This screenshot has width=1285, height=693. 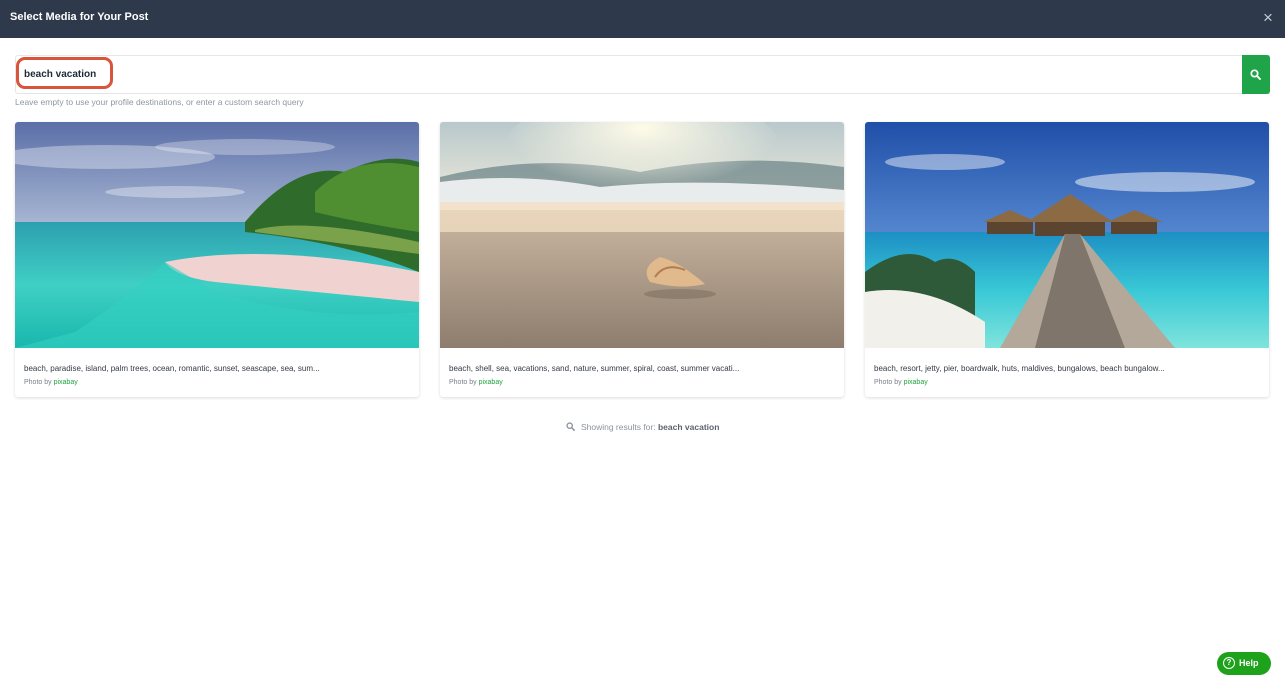 I want to click on search-bar, so click(x=642, y=74).